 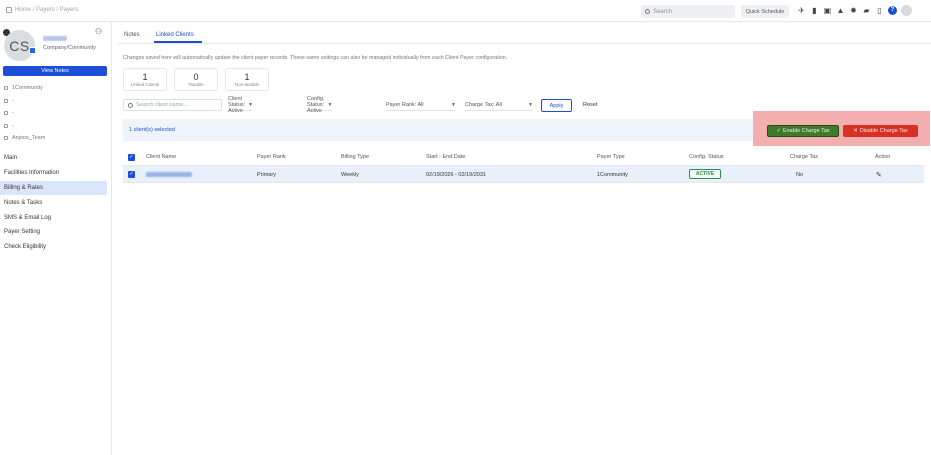 What do you see at coordinates (175, 35) in the screenshot?
I see `tab-linked-clients: Linked Clients` at bounding box center [175, 35].